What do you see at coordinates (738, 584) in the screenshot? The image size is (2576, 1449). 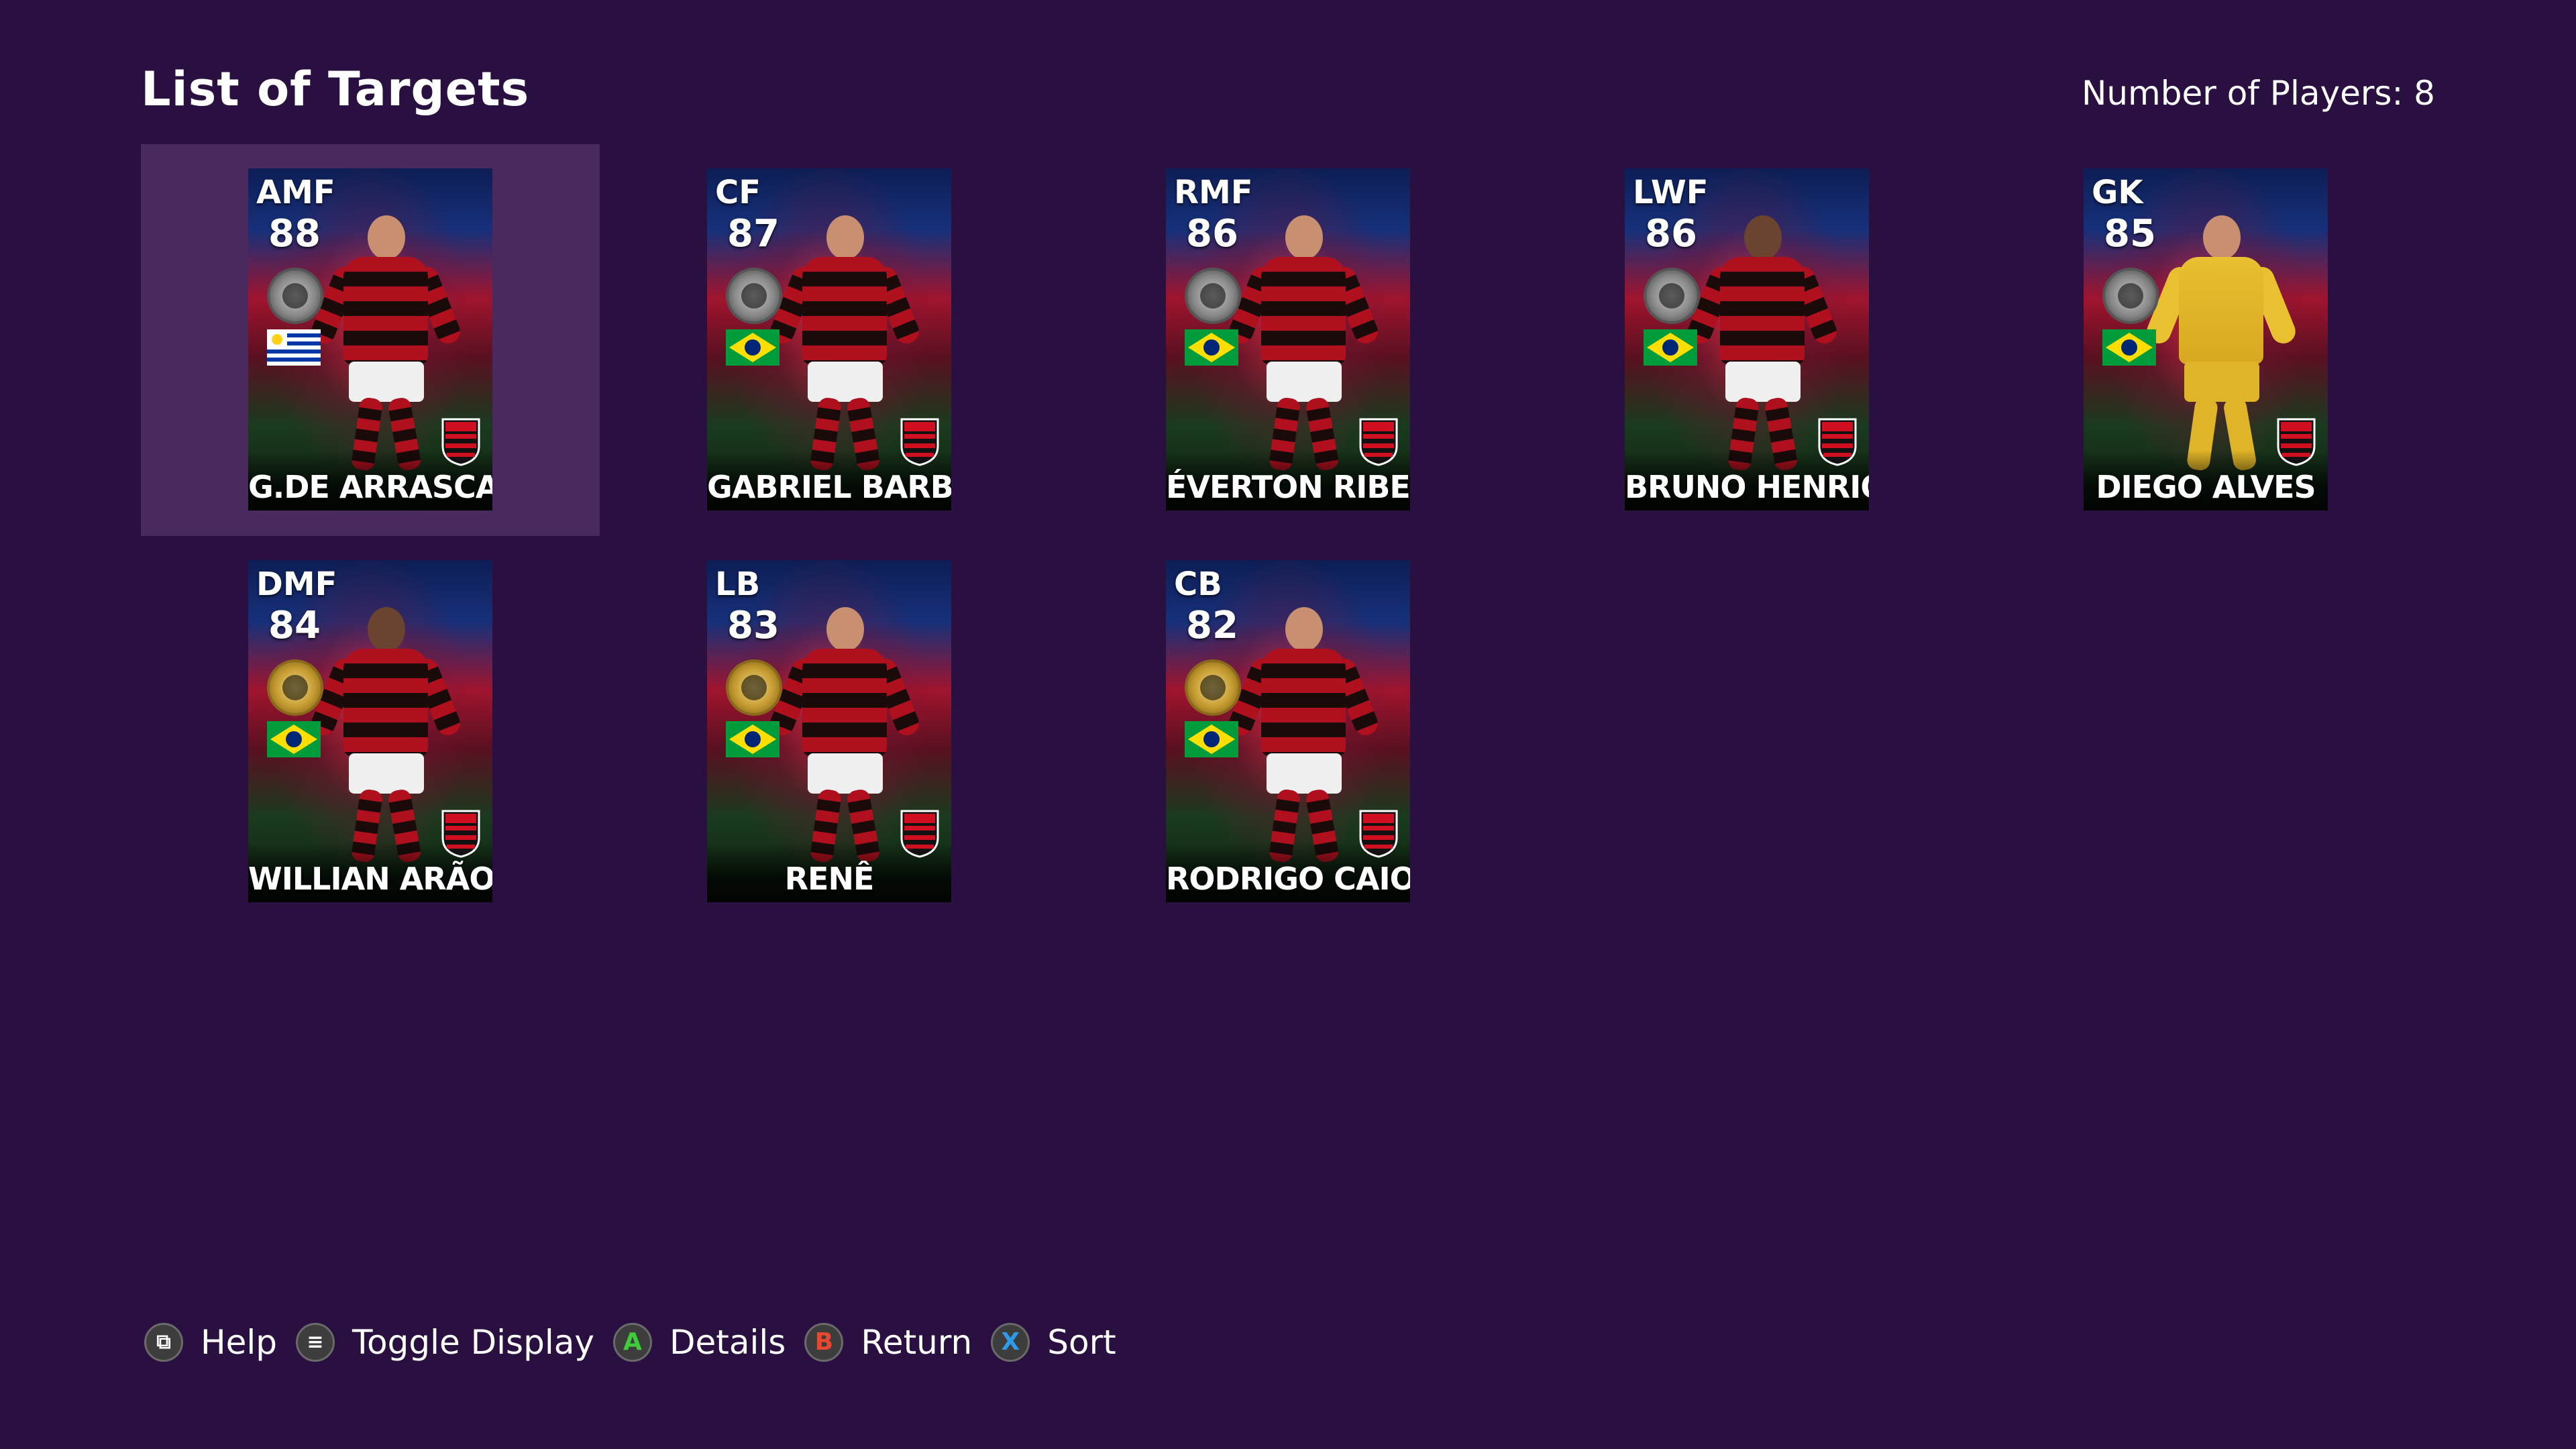 I see `player-position: LB` at bounding box center [738, 584].